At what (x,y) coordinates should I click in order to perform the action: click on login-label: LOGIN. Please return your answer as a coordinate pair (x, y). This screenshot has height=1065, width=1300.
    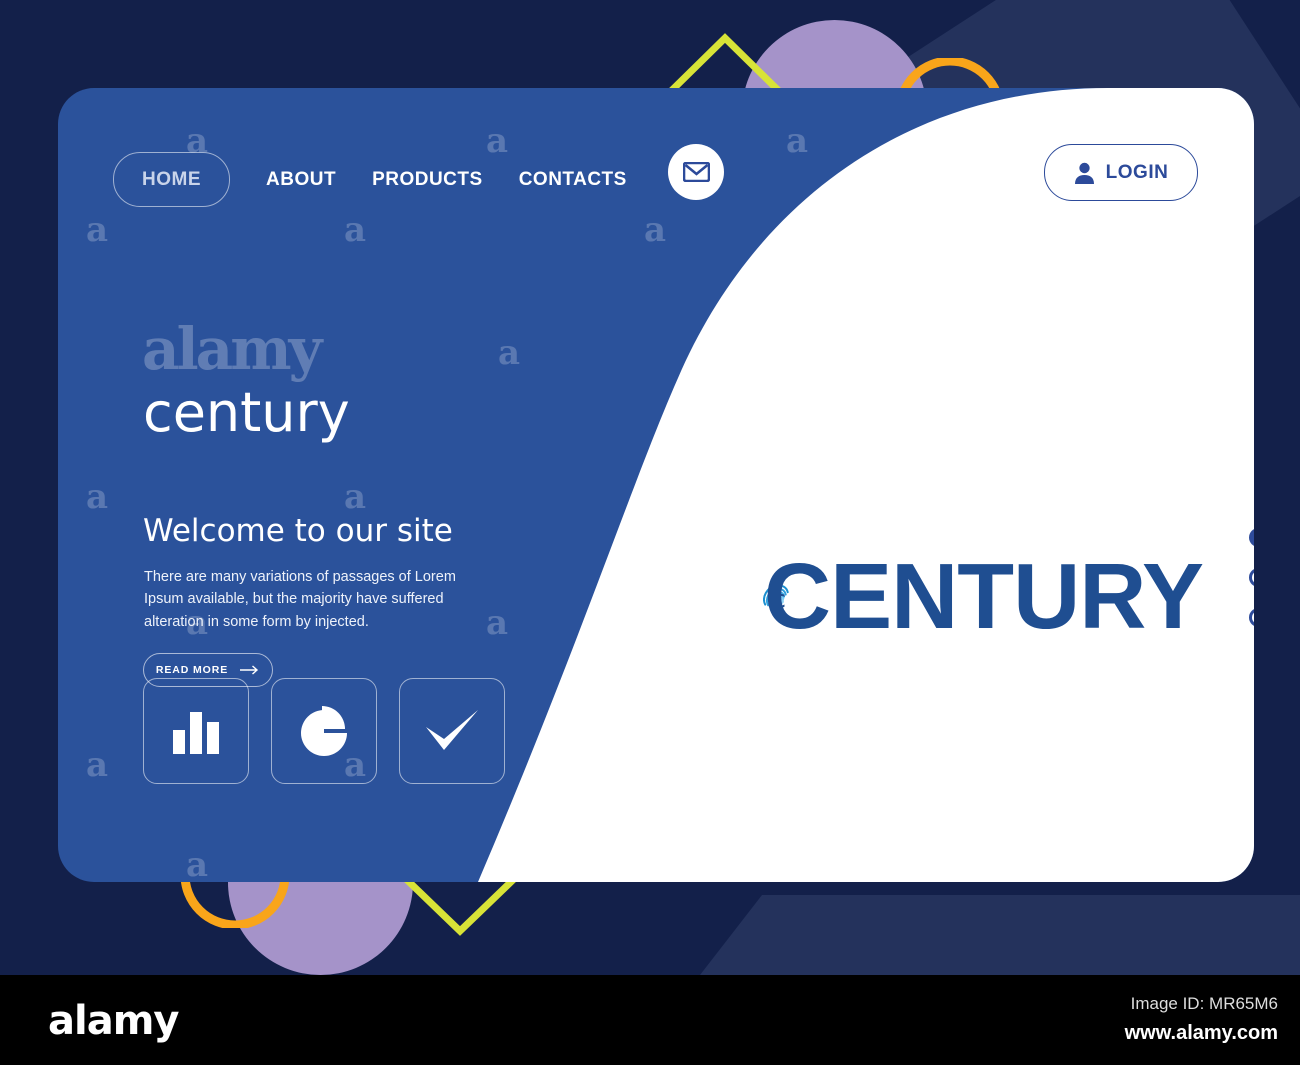
    Looking at the image, I should click on (1137, 172).